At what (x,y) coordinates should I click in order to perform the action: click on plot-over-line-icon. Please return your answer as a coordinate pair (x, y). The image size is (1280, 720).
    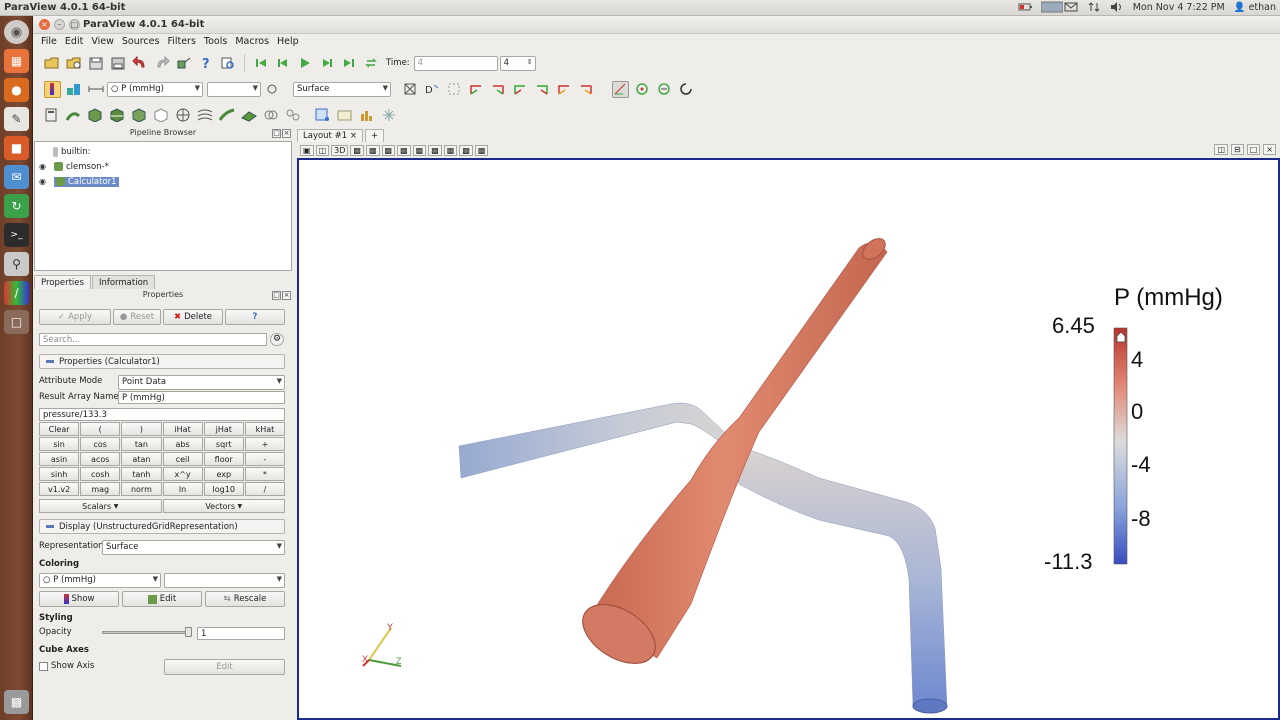
    Looking at the image, I should click on (293, 115).